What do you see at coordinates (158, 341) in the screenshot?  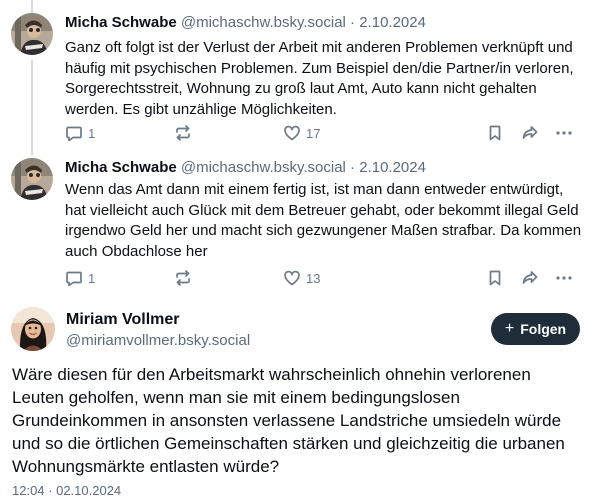 I see `author-handle: @miriamvollmer.bsky.social` at bounding box center [158, 341].